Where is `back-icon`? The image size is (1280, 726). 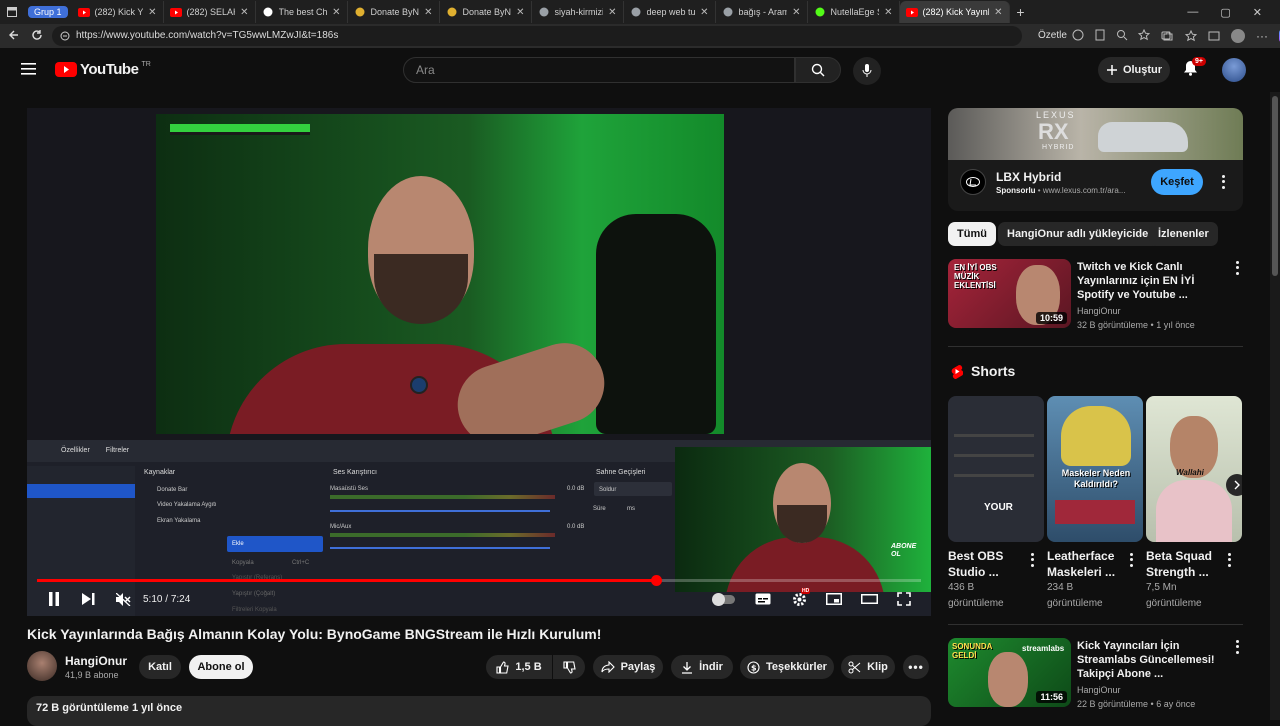
back-icon is located at coordinates (14, 35).